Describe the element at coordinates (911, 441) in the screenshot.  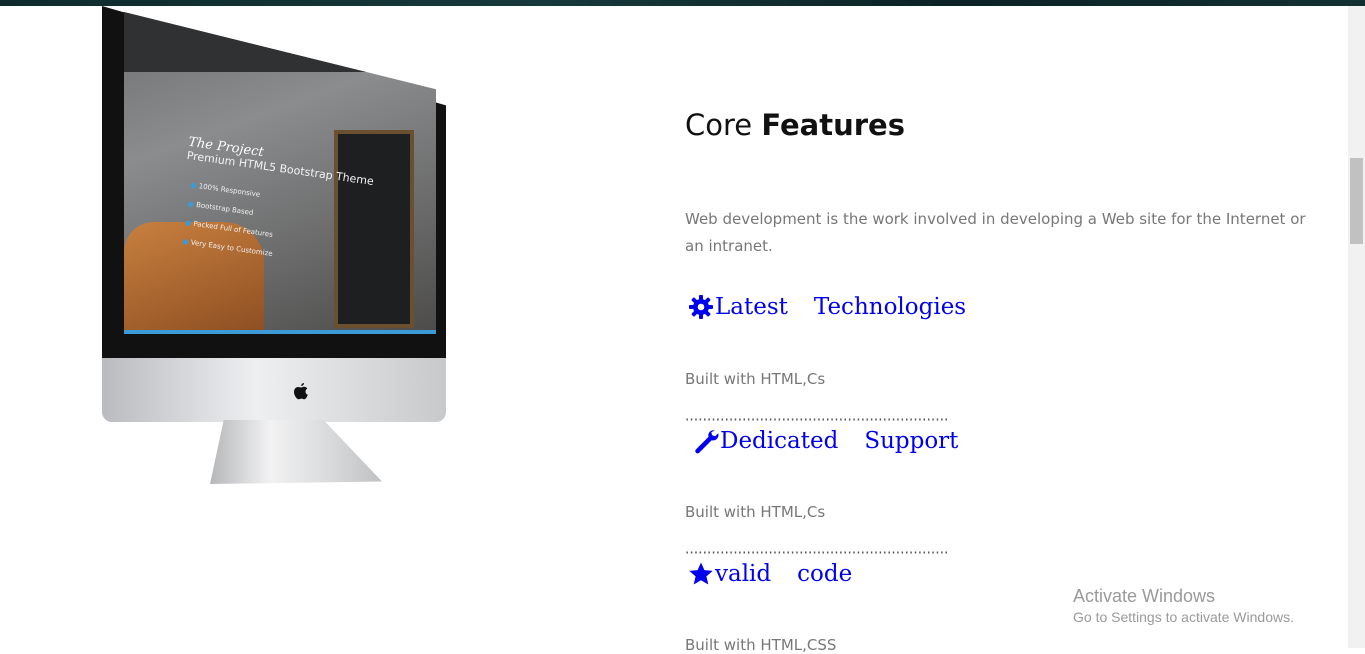
I see `feature-word: Support` at that location.